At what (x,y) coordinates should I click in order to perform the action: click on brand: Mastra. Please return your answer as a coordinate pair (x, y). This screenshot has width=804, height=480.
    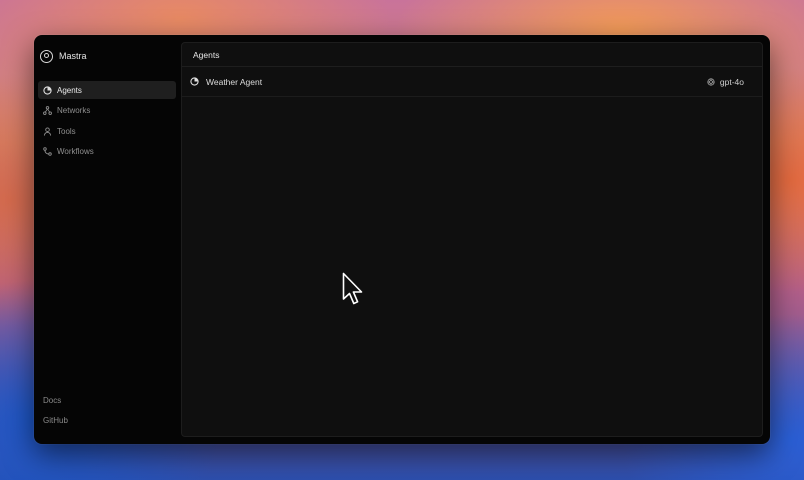
    Looking at the image, I should click on (63, 56).